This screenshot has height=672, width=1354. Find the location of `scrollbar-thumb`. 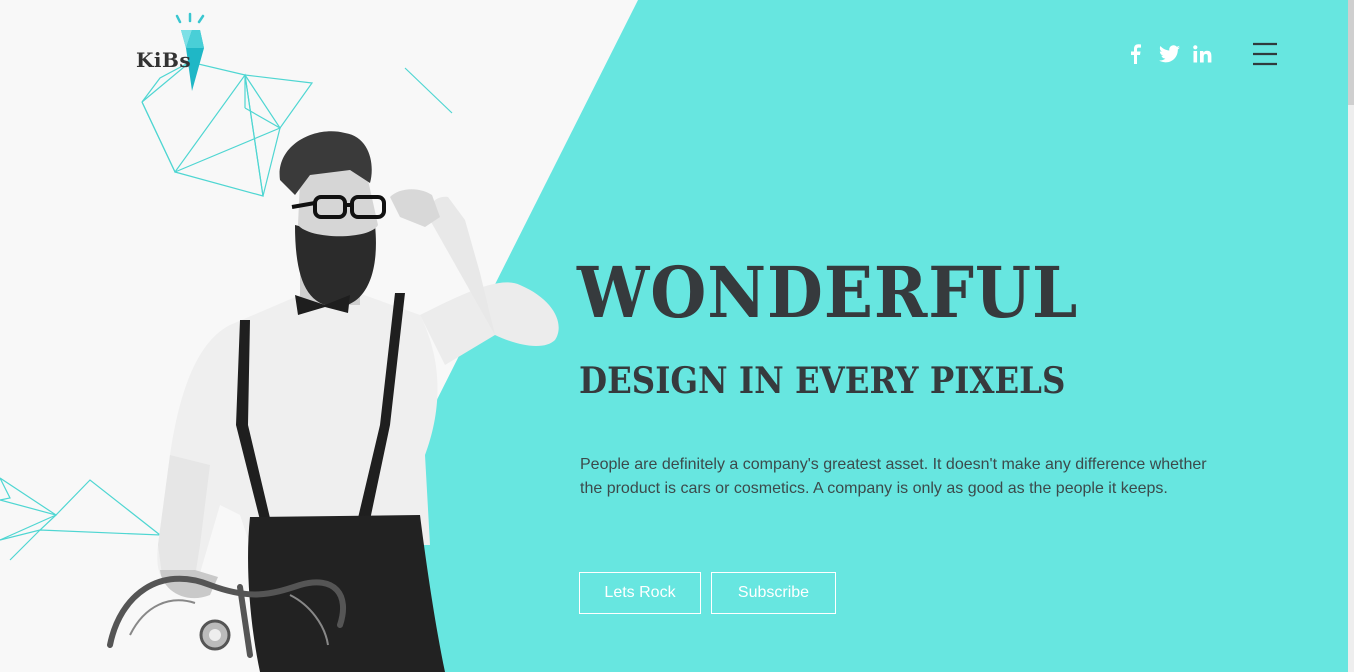

scrollbar-thumb is located at coordinates (1351, 52).